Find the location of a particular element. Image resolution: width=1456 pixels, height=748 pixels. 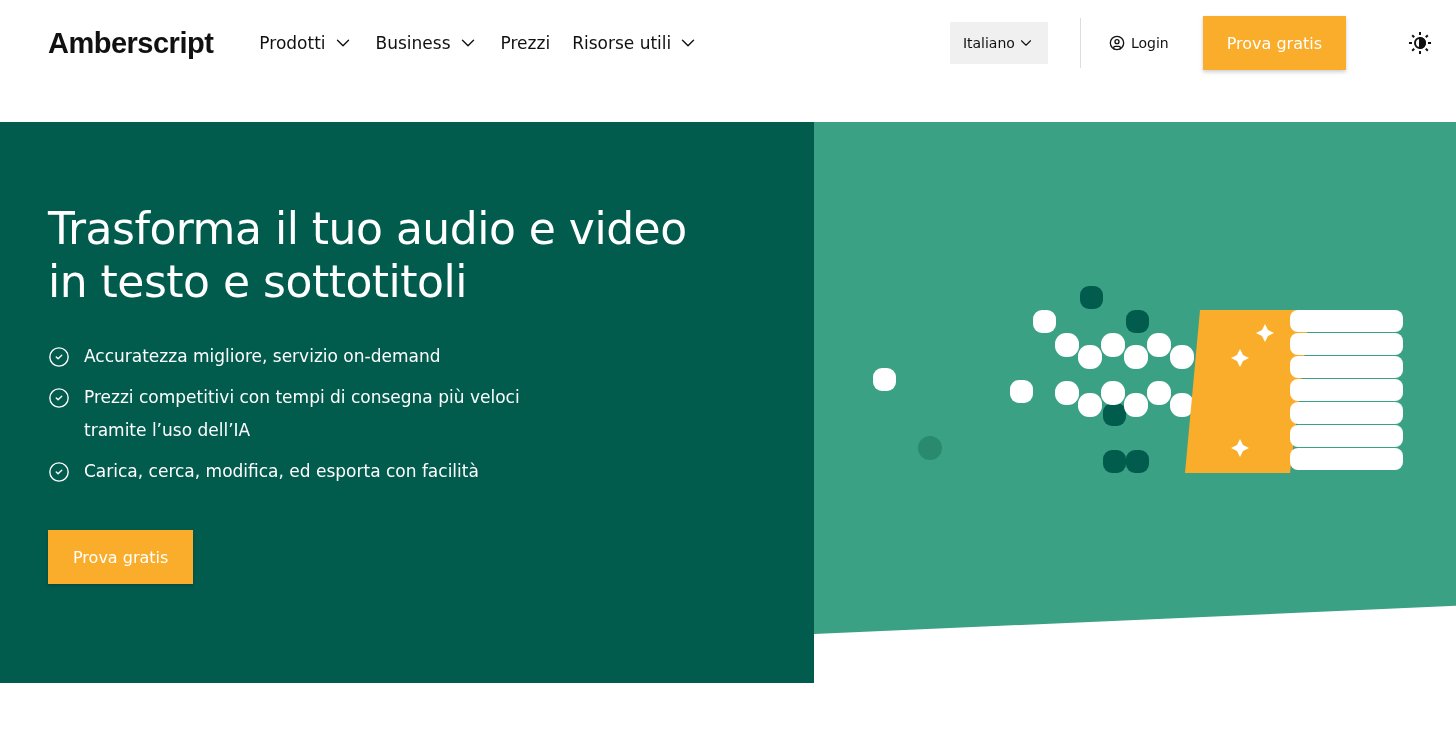

feature-text: Carica, cerca, modifica, ed esporta con facilità is located at coordinates (281, 471).